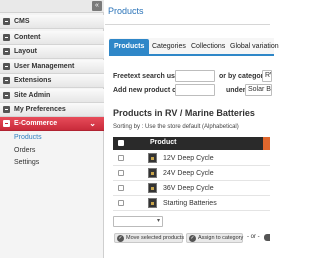  I want to click on select-all-checkbox, so click(121, 143).